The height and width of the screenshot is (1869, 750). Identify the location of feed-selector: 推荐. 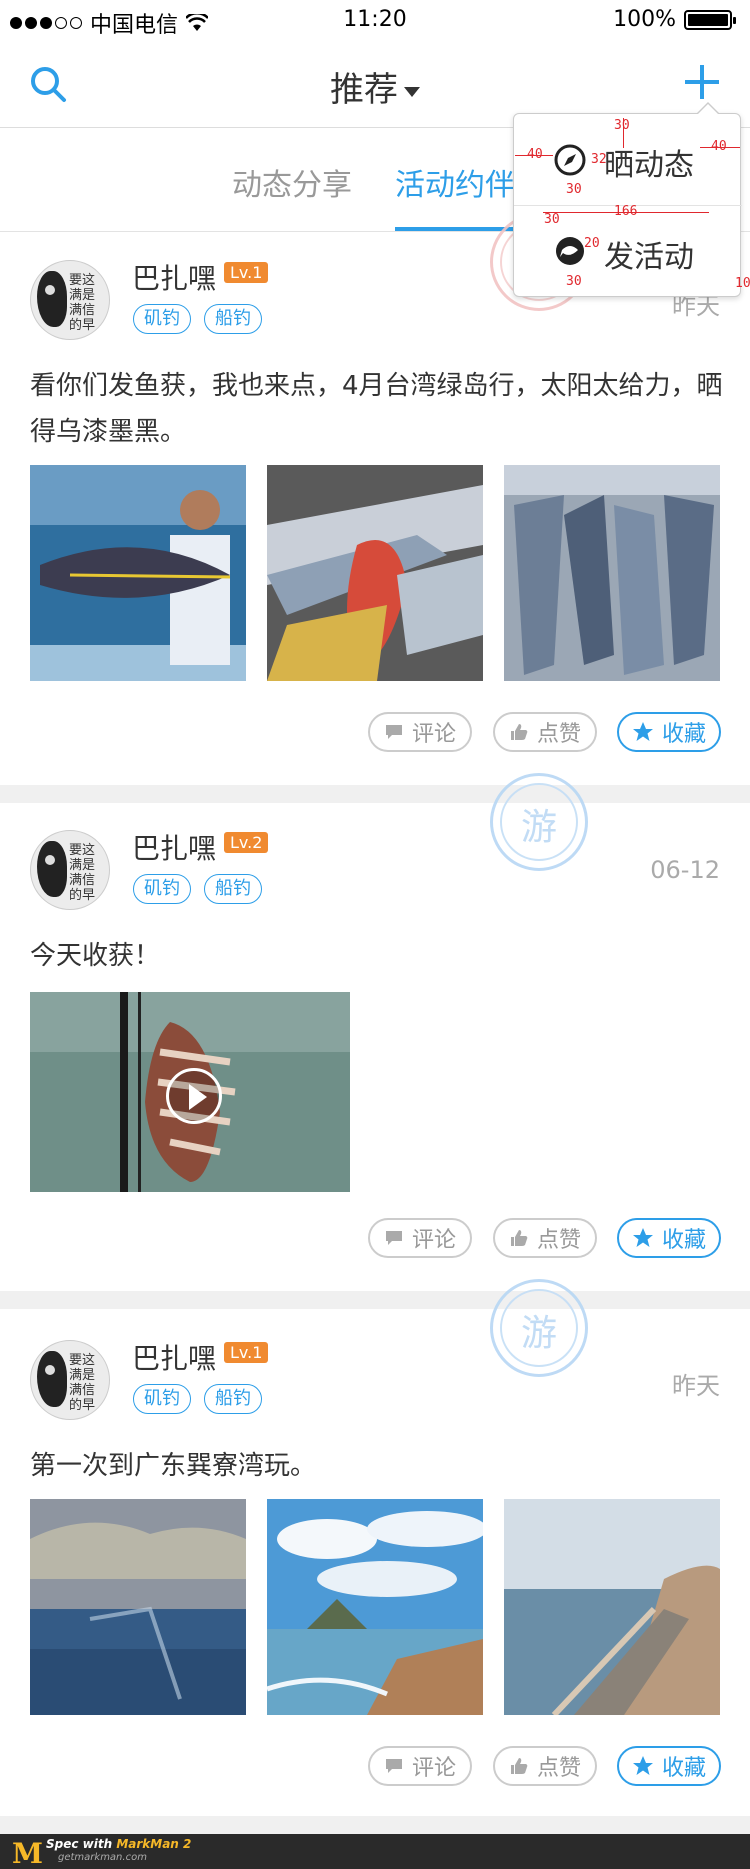
(375, 86).